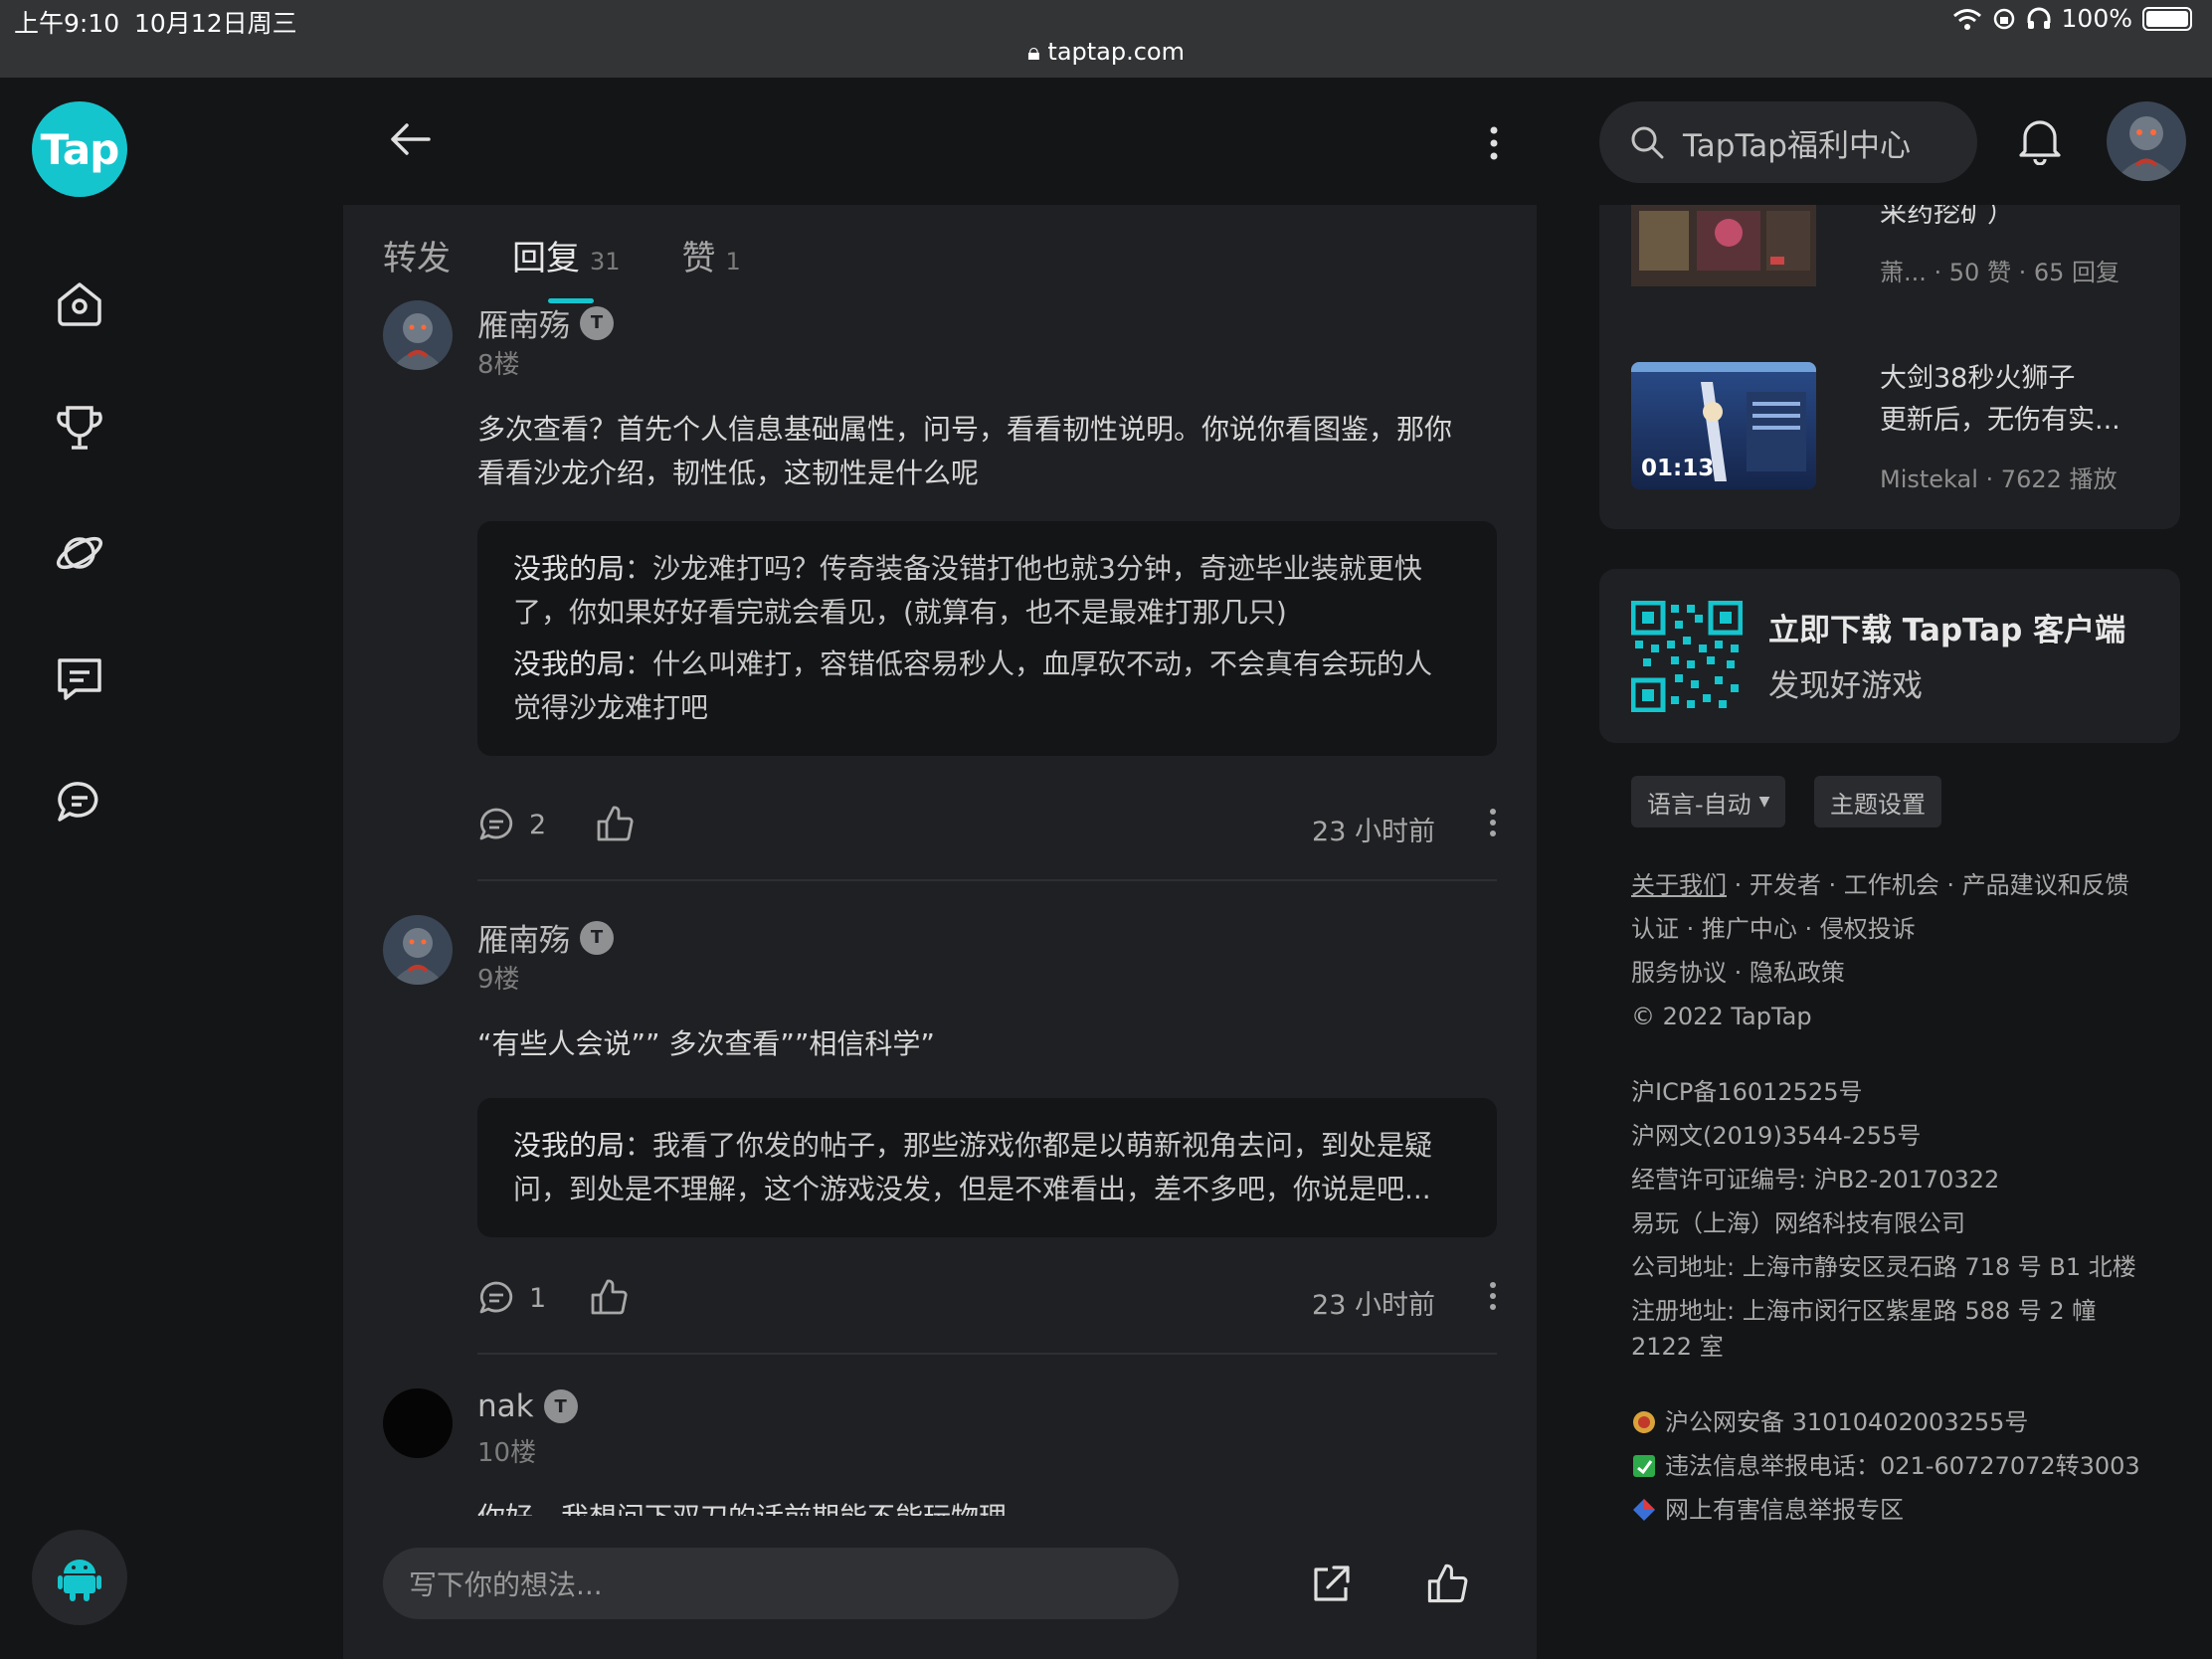 The height and width of the screenshot is (1659, 2212). Describe the element at coordinates (79, 1577) in the screenshot. I see `android-download-button` at that location.